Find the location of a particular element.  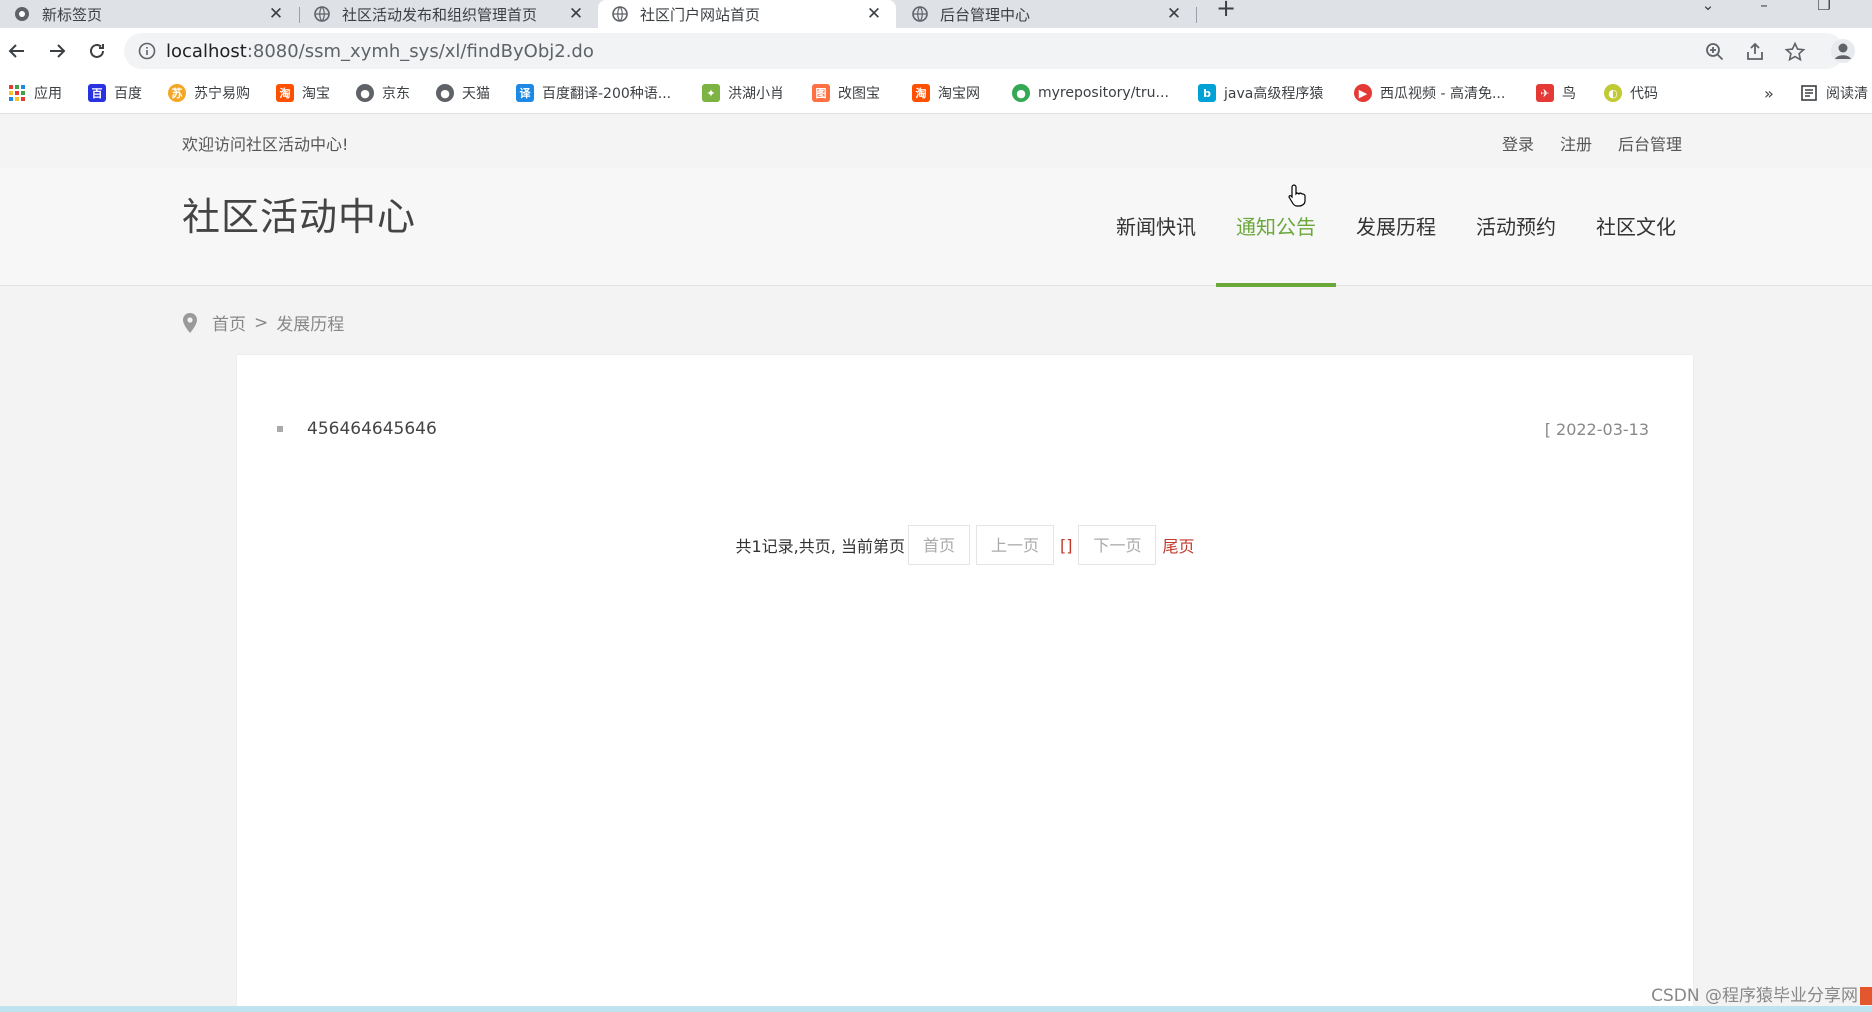

location-pin-icon is located at coordinates (190, 322).